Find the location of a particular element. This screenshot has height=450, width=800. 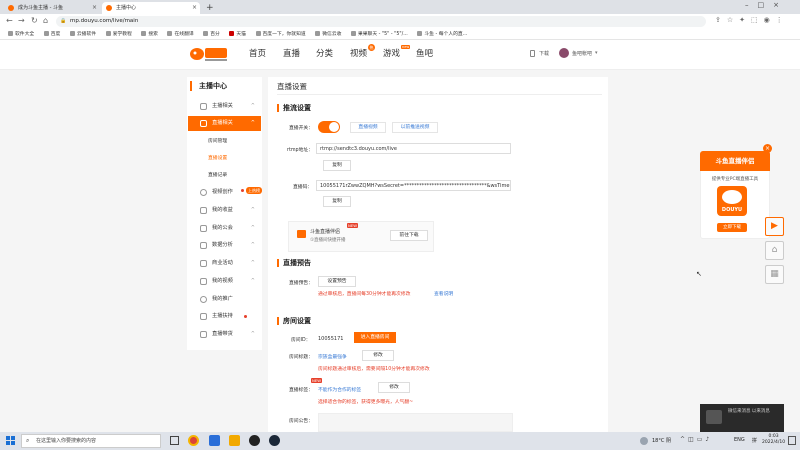

bookmark-item: 百分 is located at coordinates (211, 34).